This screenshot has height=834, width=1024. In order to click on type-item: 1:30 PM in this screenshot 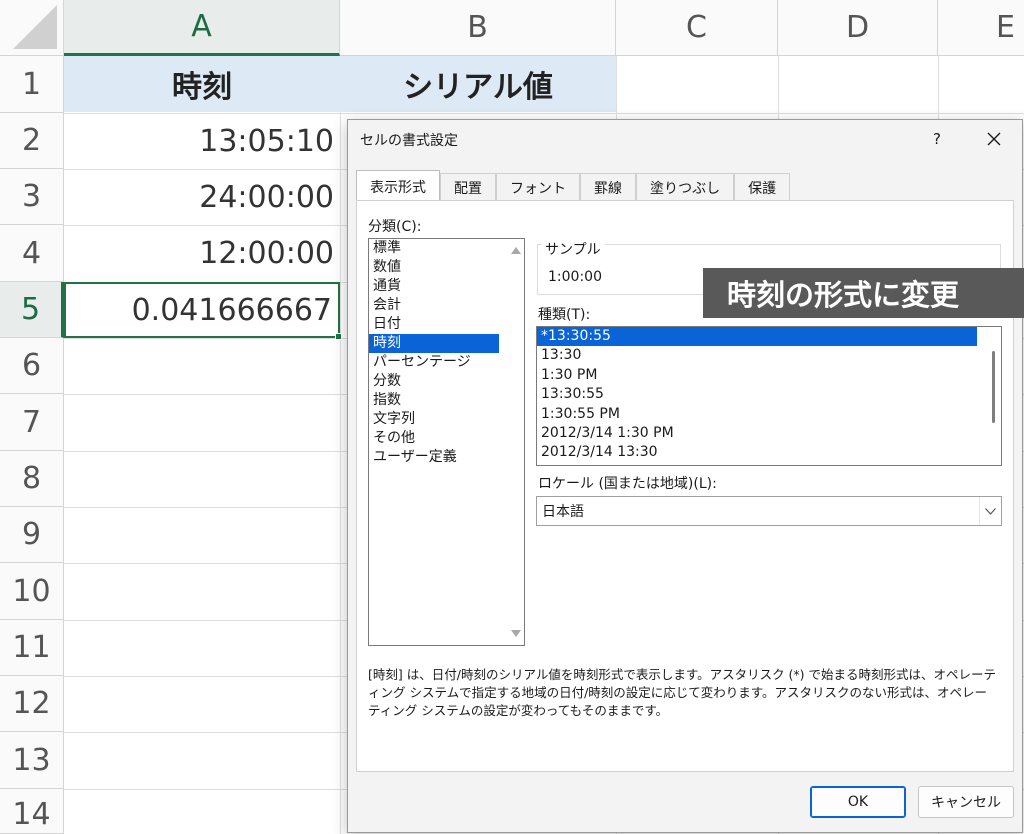, I will do `click(757, 375)`.